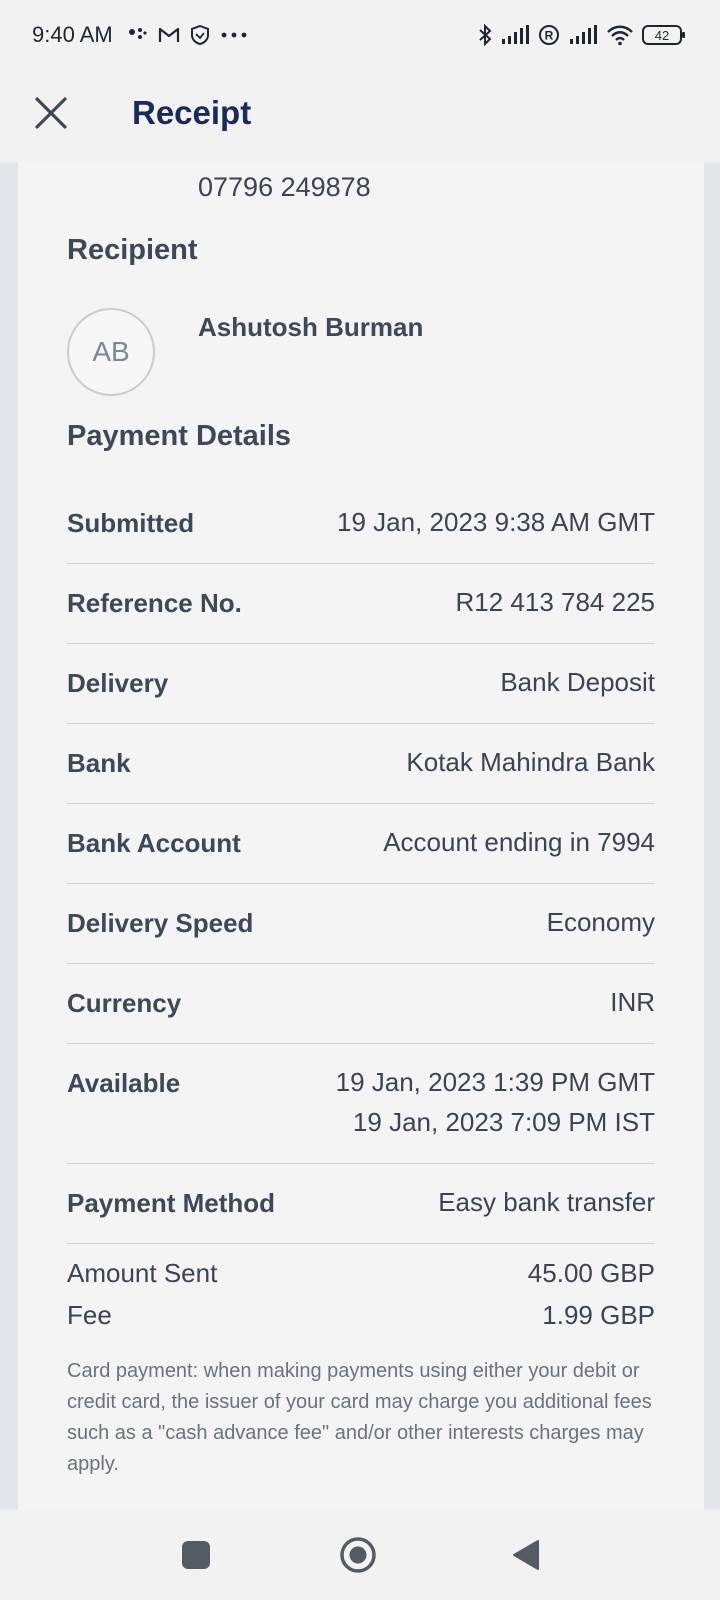 The width and height of the screenshot is (720, 1600). Describe the element at coordinates (284, 187) in the screenshot. I see `sender-phone: 07796 249878` at that location.